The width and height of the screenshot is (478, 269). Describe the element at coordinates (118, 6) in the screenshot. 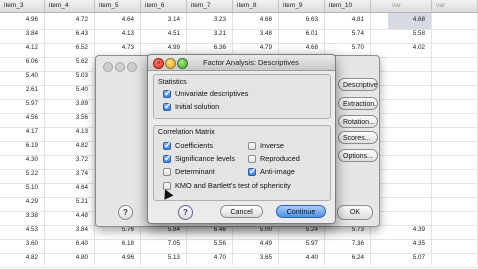

I see `column-header: item_5` at that location.